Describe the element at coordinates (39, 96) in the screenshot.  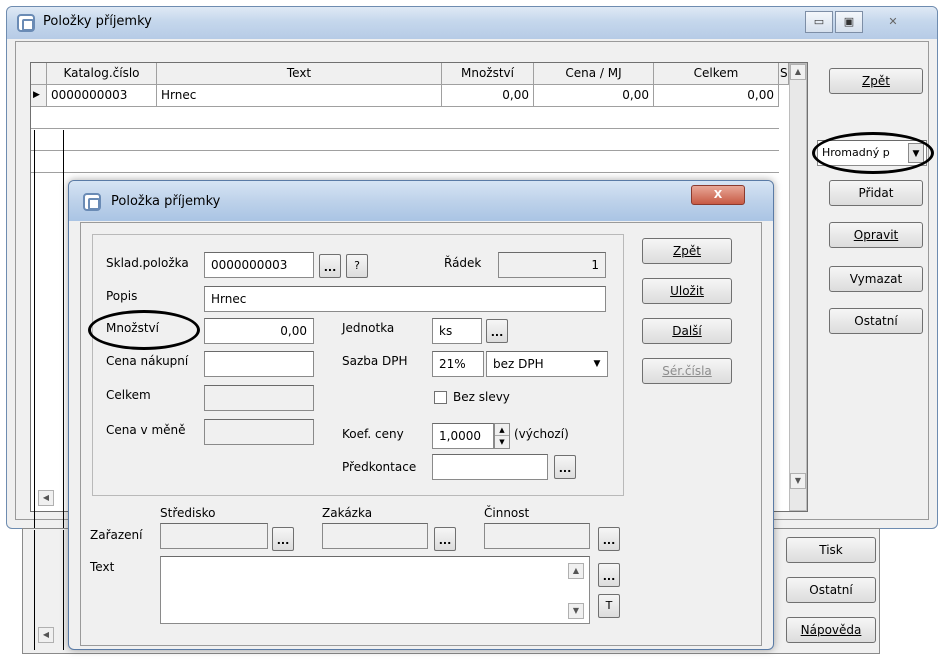
I see `row-indicator: ▶` at that location.